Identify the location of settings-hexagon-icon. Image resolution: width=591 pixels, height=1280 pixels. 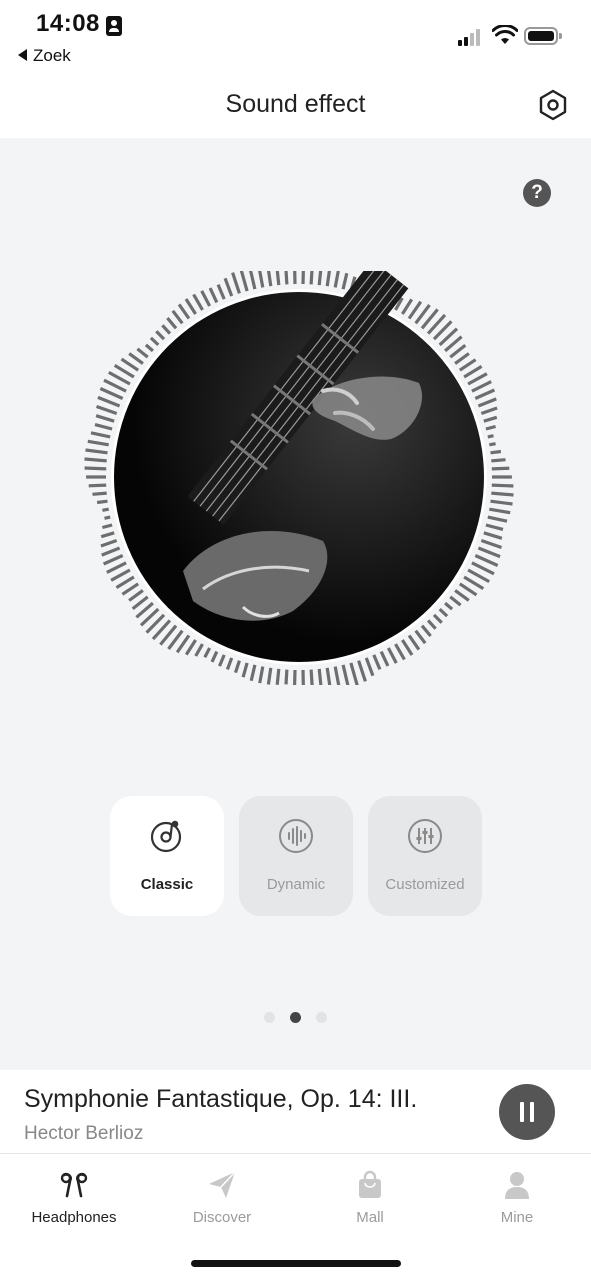
(553, 105).